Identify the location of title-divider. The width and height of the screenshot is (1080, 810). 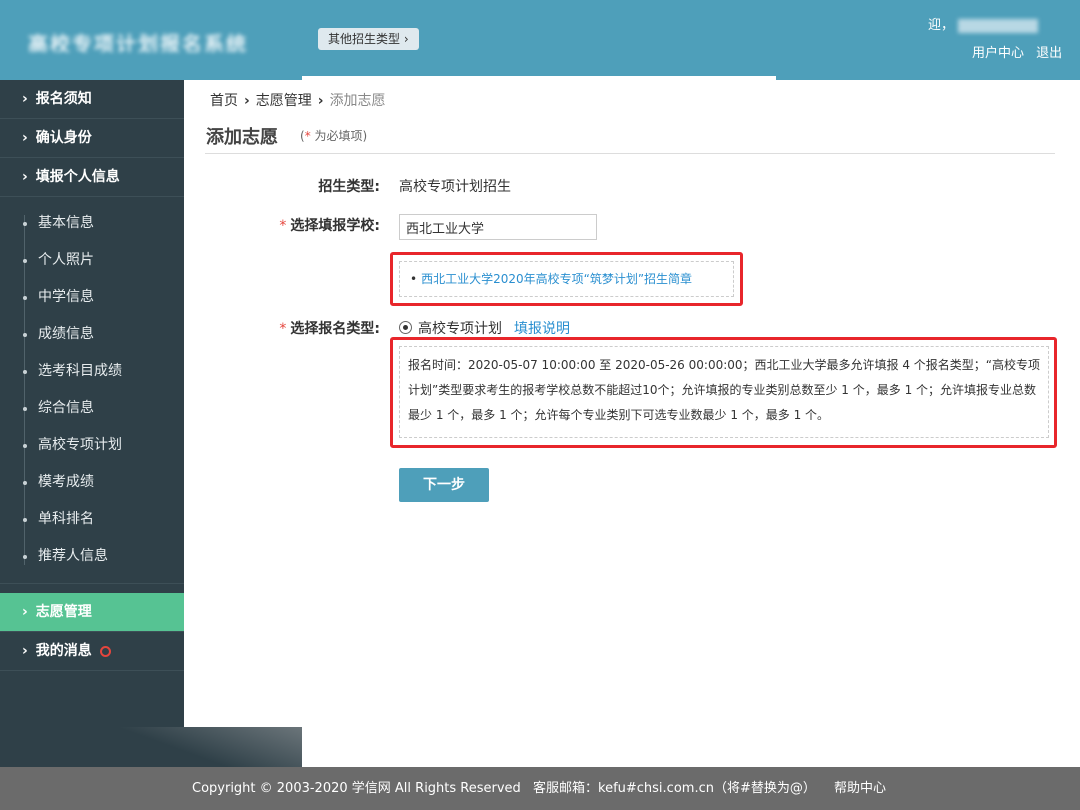
(630, 153).